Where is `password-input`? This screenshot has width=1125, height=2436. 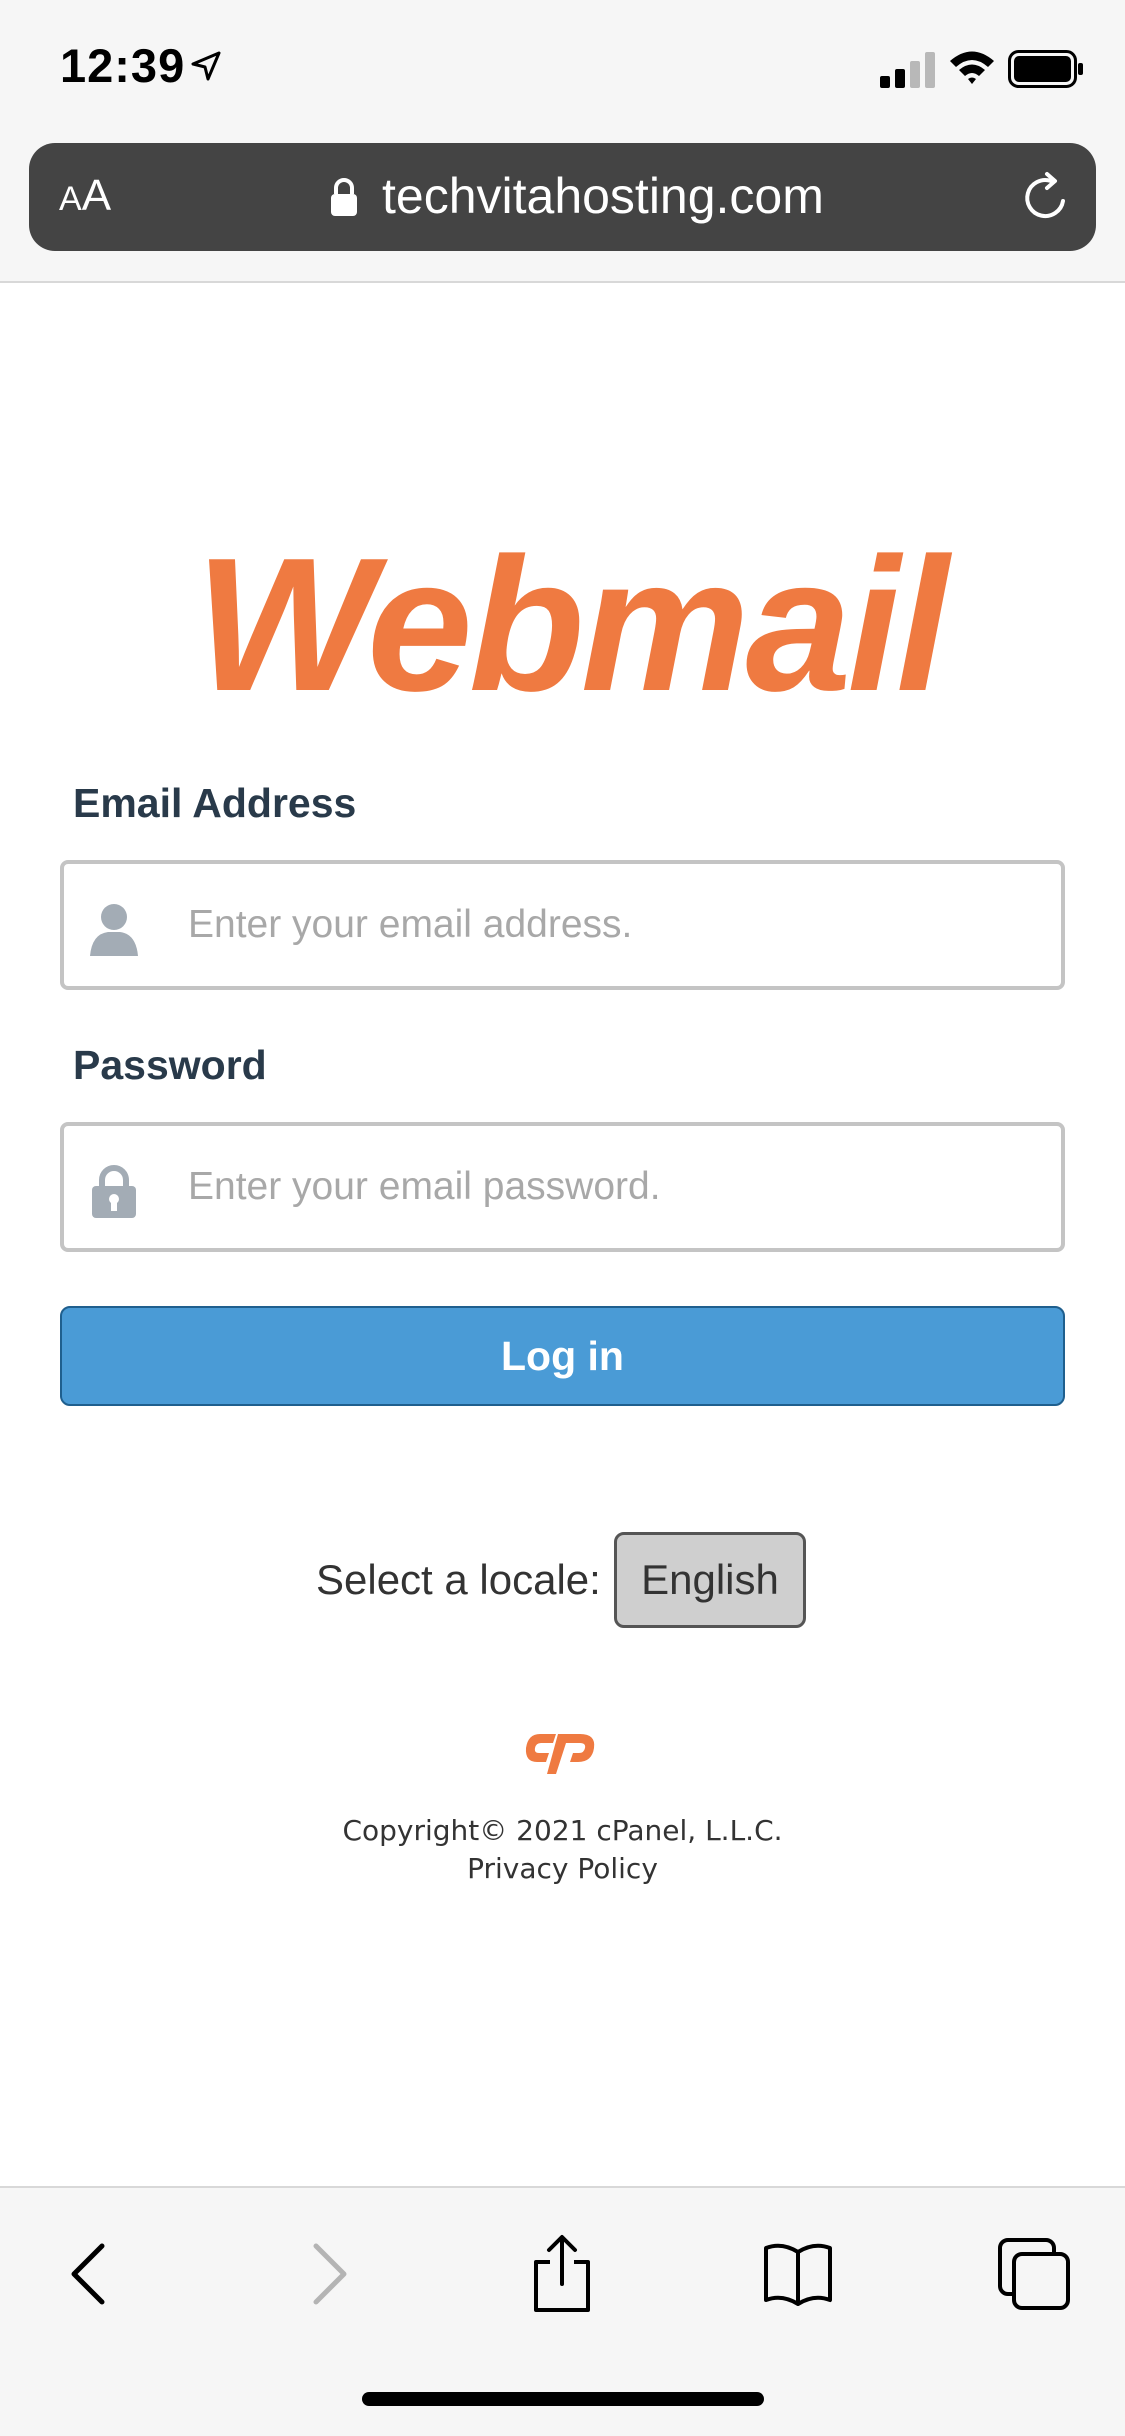
password-input is located at coordinates (618, 1187).